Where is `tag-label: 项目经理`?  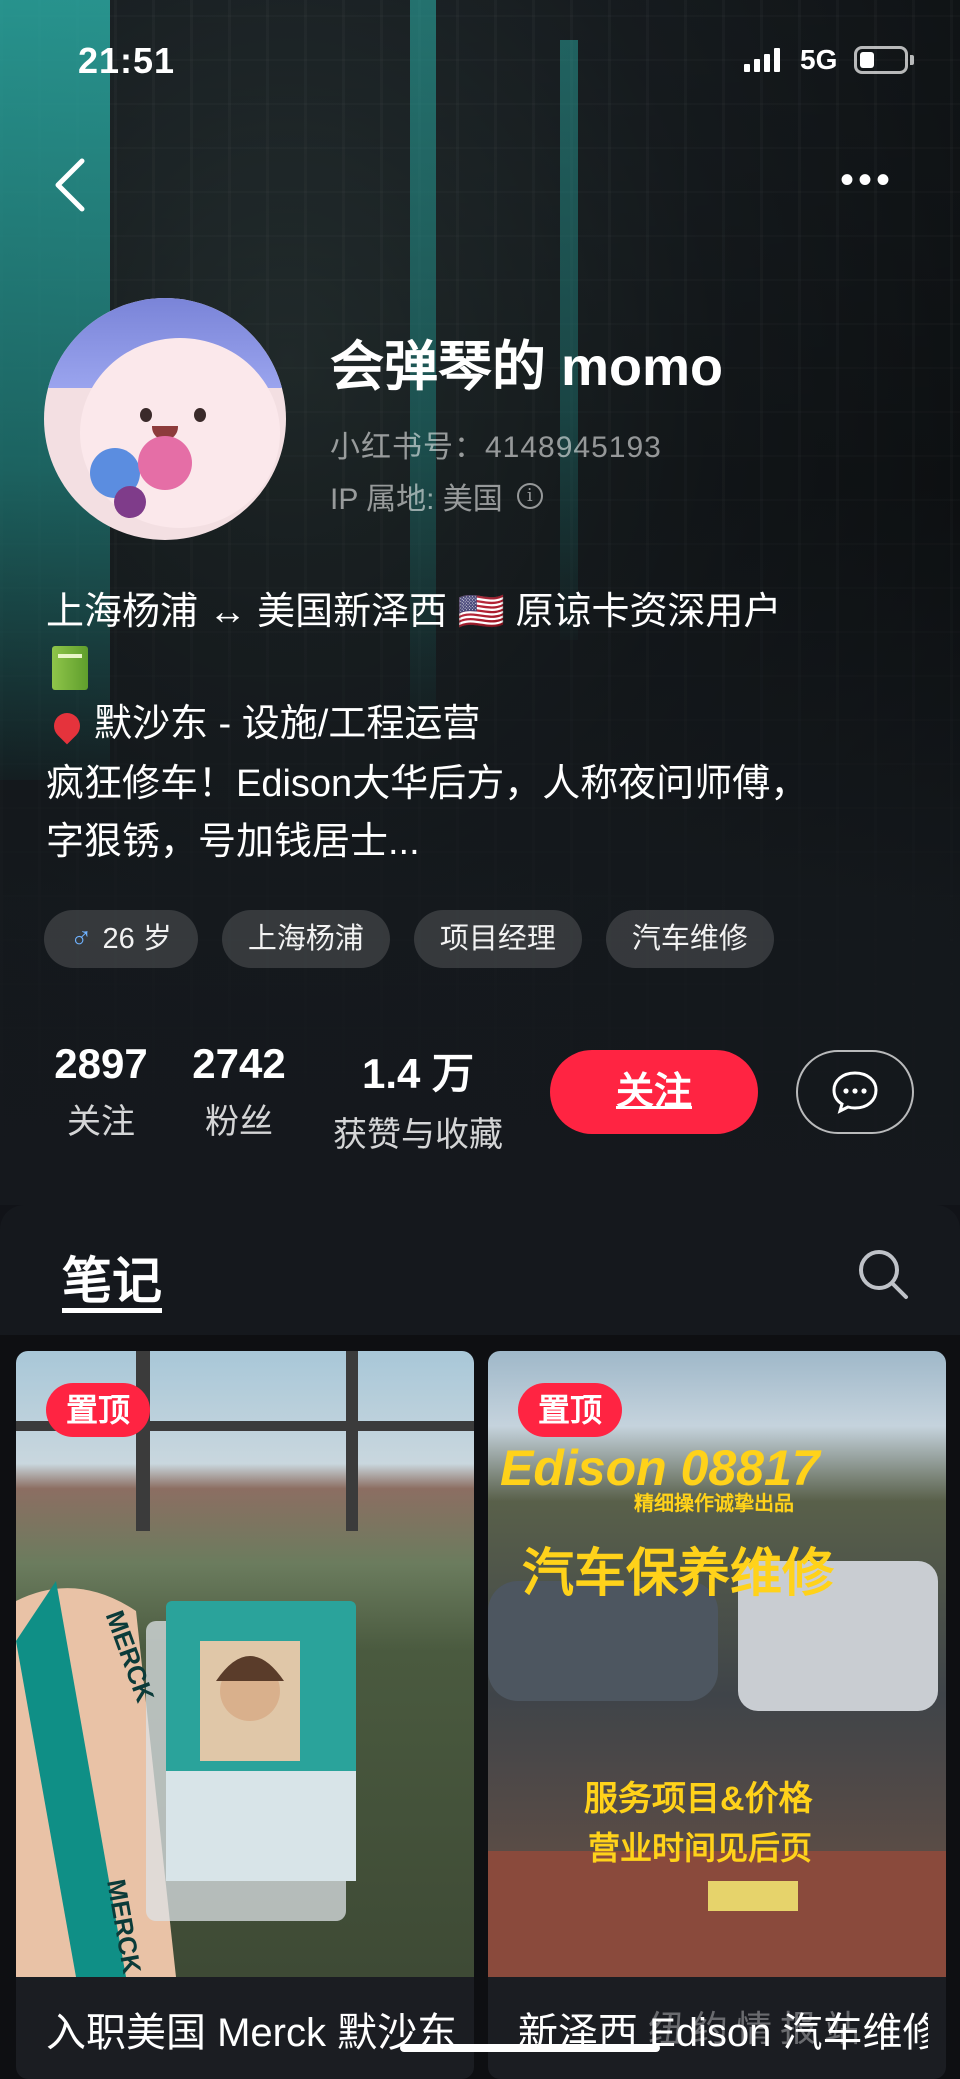
tag-label: 项目经理 is located at coordinates (497, 939).